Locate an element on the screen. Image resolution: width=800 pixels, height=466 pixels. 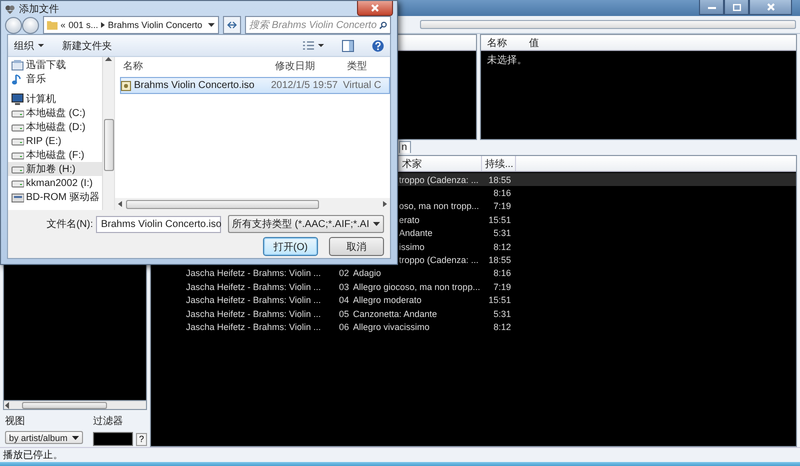
filename-label: 文件名(N): is located at coordinates (69, 225).